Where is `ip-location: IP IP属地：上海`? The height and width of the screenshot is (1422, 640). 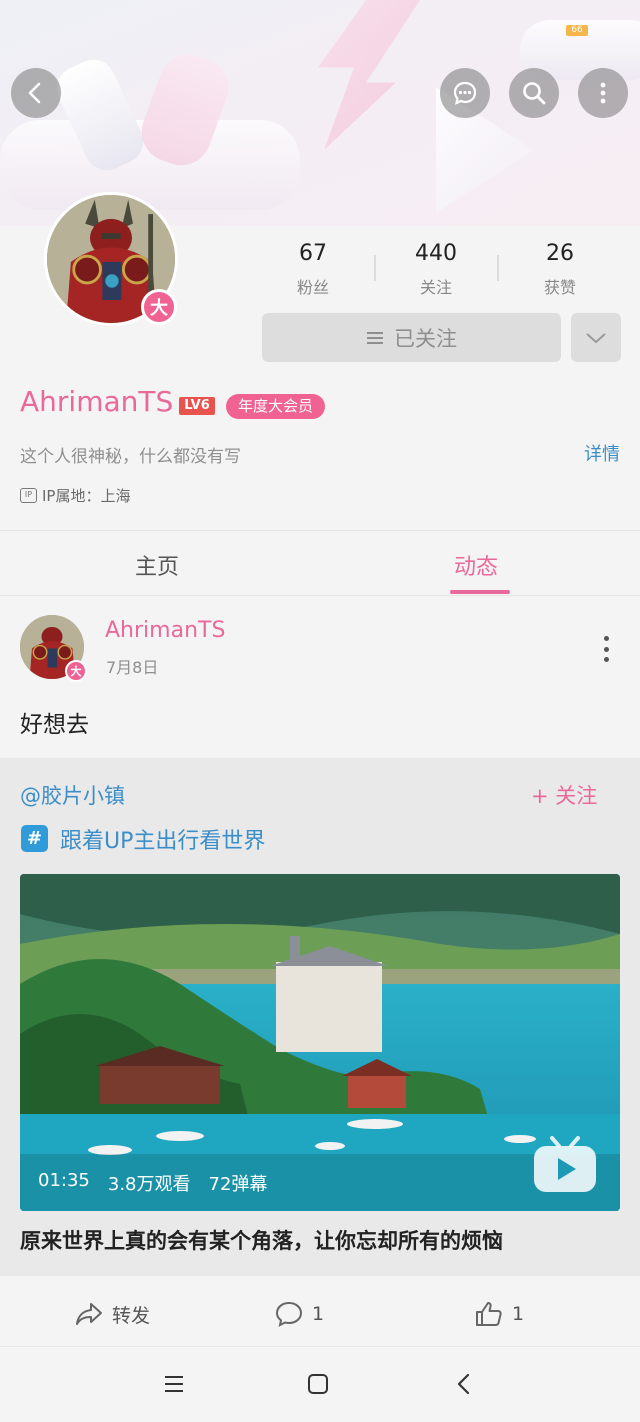 ip-location: IP IP属地：上海 is located at coordinates (75, 495).